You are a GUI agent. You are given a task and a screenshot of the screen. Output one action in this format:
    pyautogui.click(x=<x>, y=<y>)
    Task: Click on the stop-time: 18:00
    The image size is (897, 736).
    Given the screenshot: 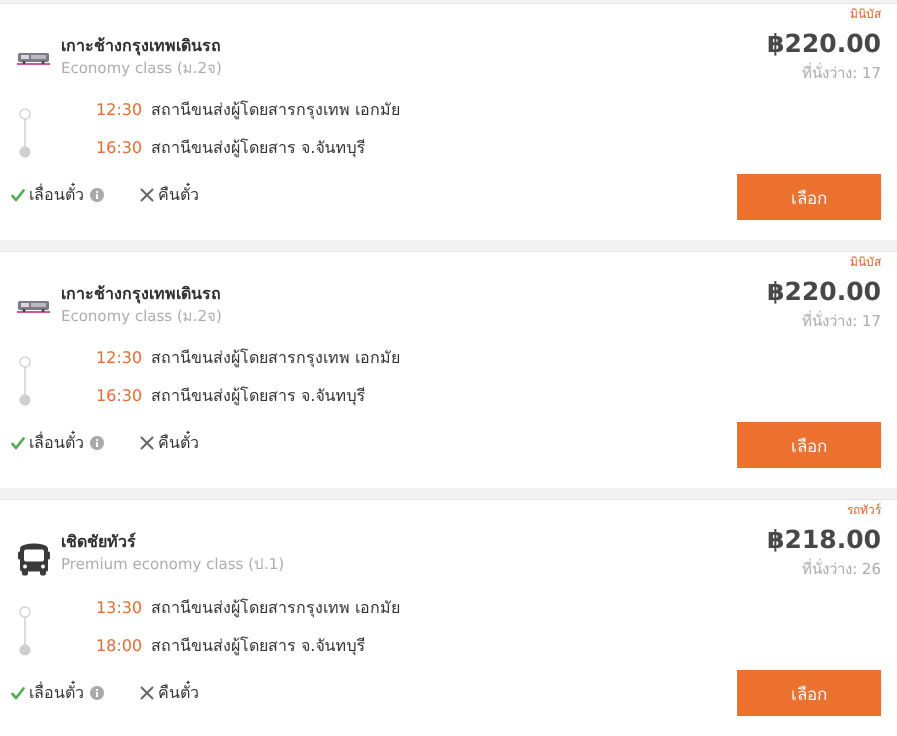 What is the action you would take?
    pyautogui.click(x=119, y=646)
    